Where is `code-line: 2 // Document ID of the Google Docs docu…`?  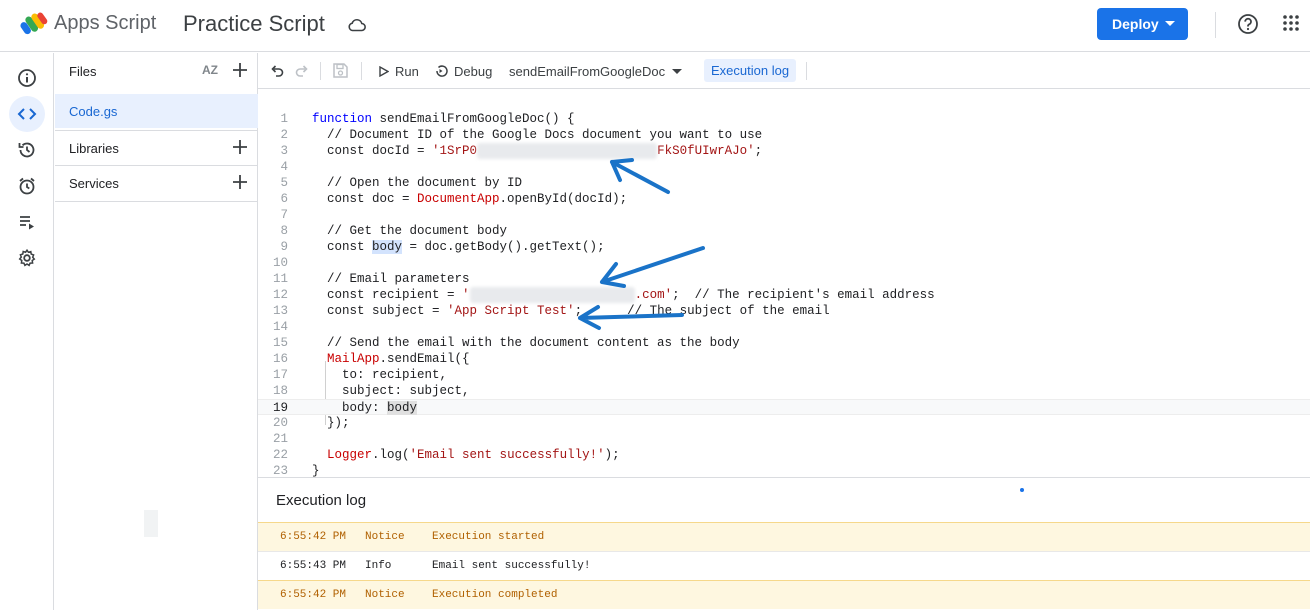 code-line: 2 // Document ID of the Google Docs docu… is located at coordinates (521, 135).